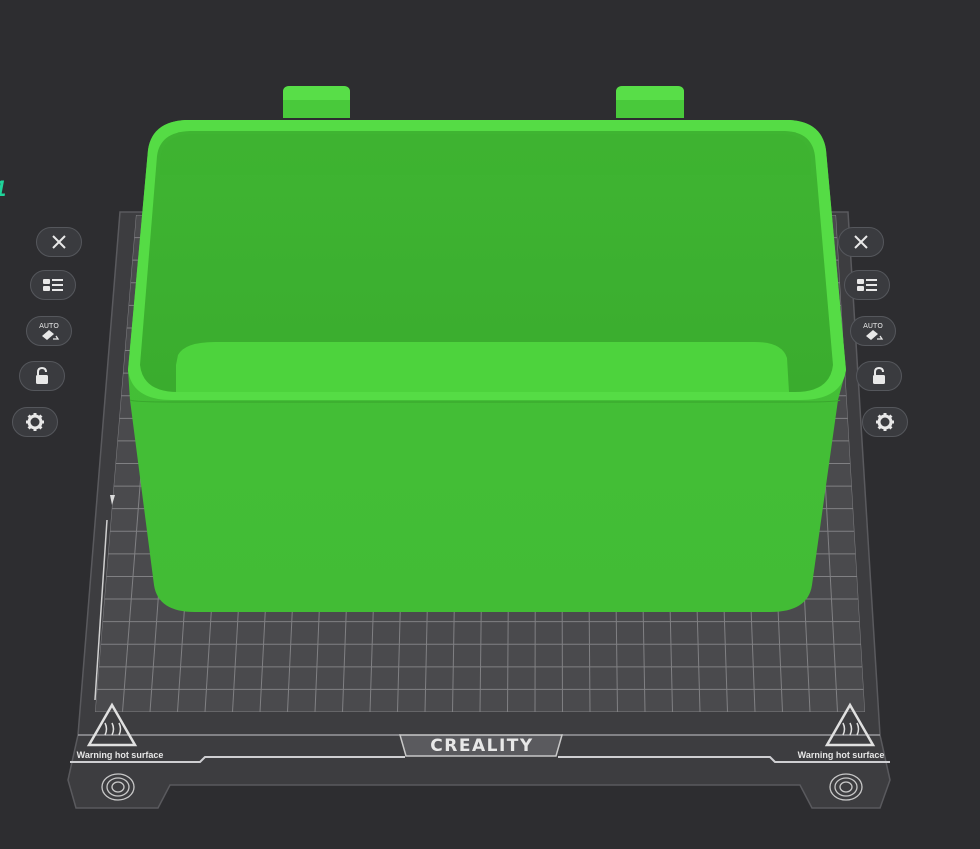 The image size is (980, 849). What do you see at coordinates (3, 189) in the screenshot?
I see `plate-index-label: 1` at bounding box center [3, 189].